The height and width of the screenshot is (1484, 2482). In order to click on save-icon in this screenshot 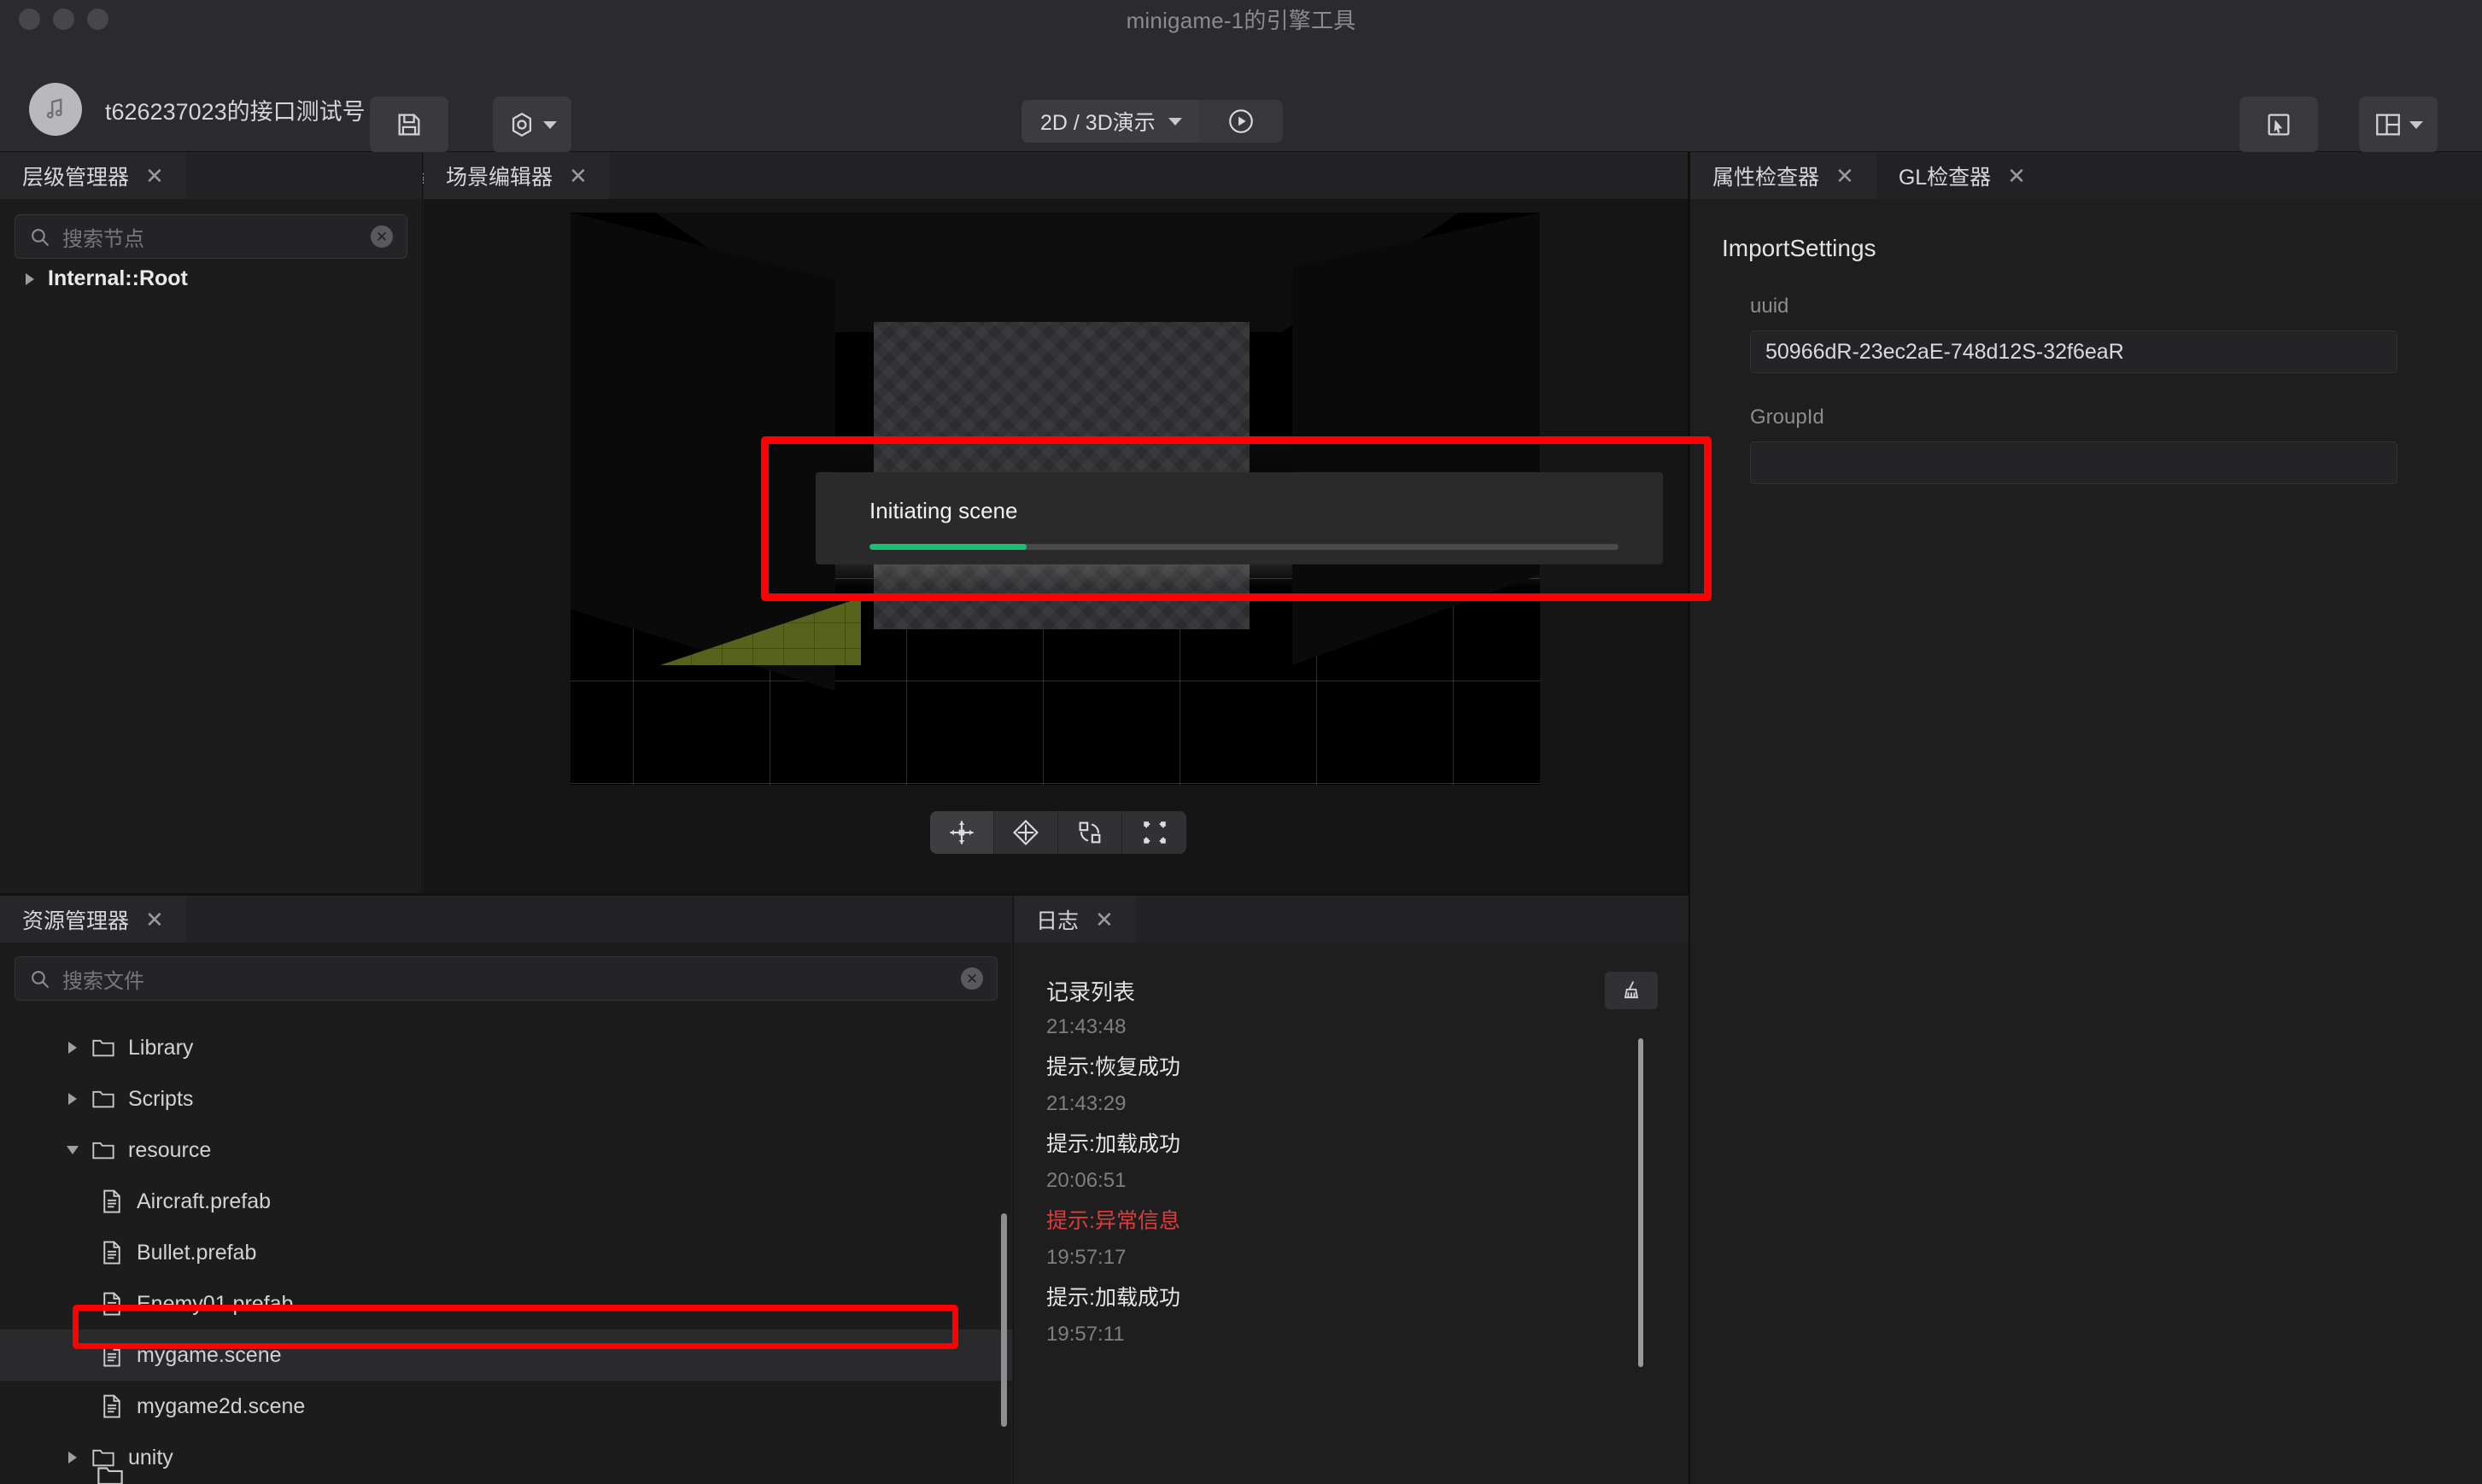, I will do `click(409, 125)`.